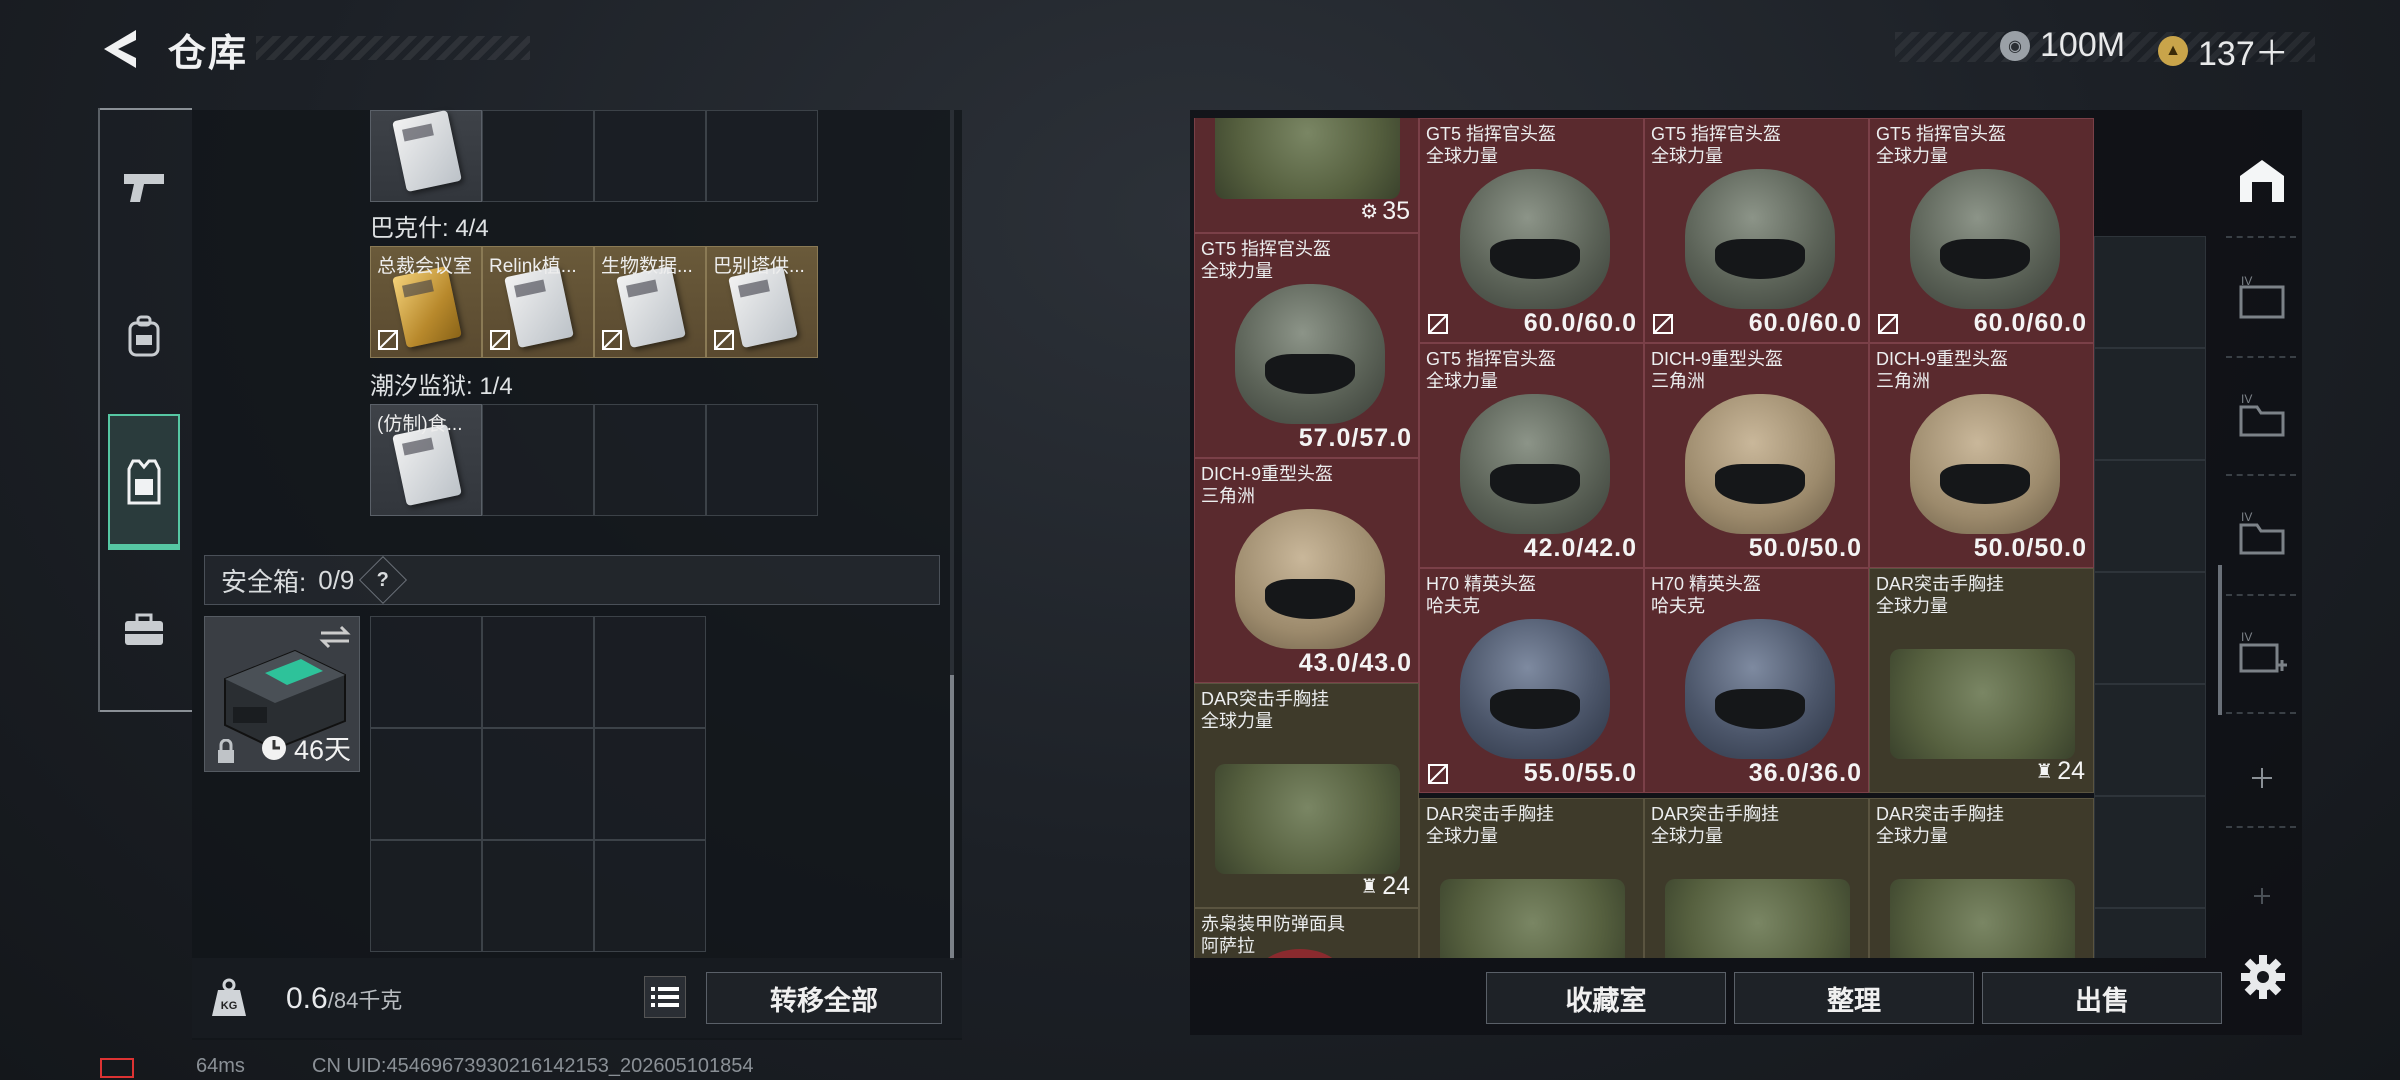 This screenshot has width=2400, height=1080. What do you see at coordinates (1805, 773) in the screenshot?
I see `durability-text: 36.0/36.0` at bounding box center [1805, 773].